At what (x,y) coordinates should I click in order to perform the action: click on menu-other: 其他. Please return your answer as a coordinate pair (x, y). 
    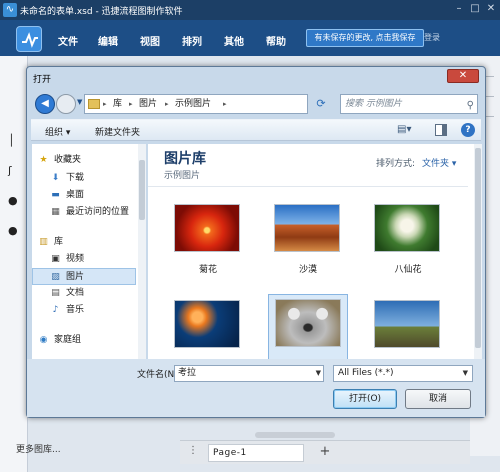
    Looking at the image, I should click on (234, 40).